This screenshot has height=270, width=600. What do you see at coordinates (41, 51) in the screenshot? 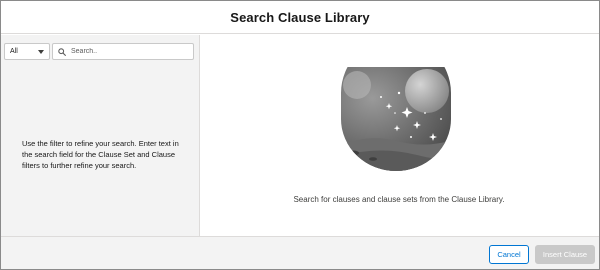
I see `chevron-down-icon` at bounding box center [41, 51].